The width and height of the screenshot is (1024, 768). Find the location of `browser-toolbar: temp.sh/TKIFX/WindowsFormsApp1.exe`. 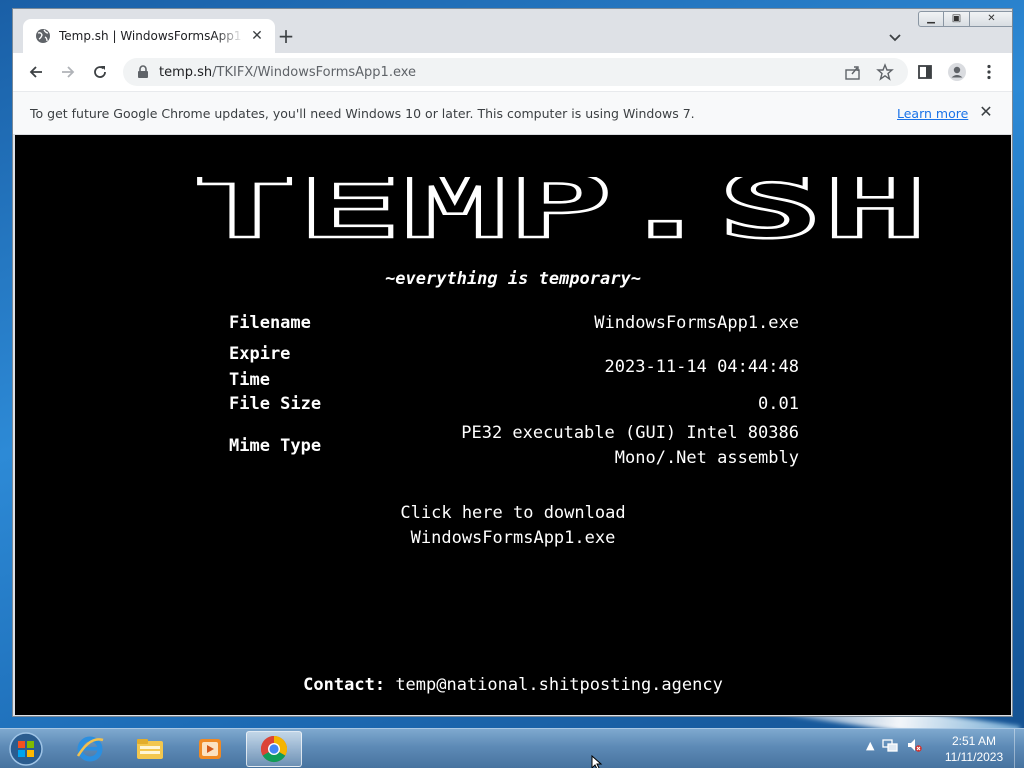

browser-toolbar: temp.sh/TKIFX/WindowsFormsApp1.exe is located at coordinates (512, 72).